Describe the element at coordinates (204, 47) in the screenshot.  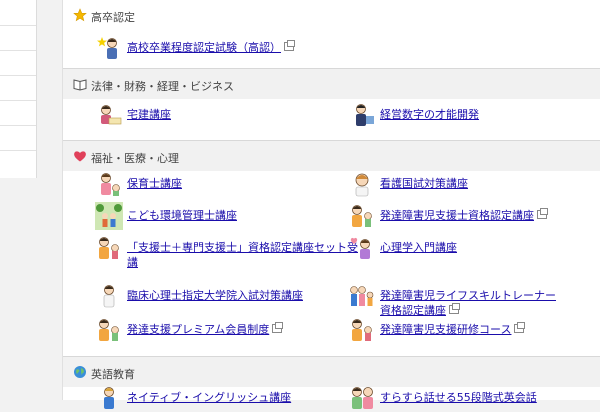
I see `course-link: 高校卒業程度認定試験（高認）` at that location.